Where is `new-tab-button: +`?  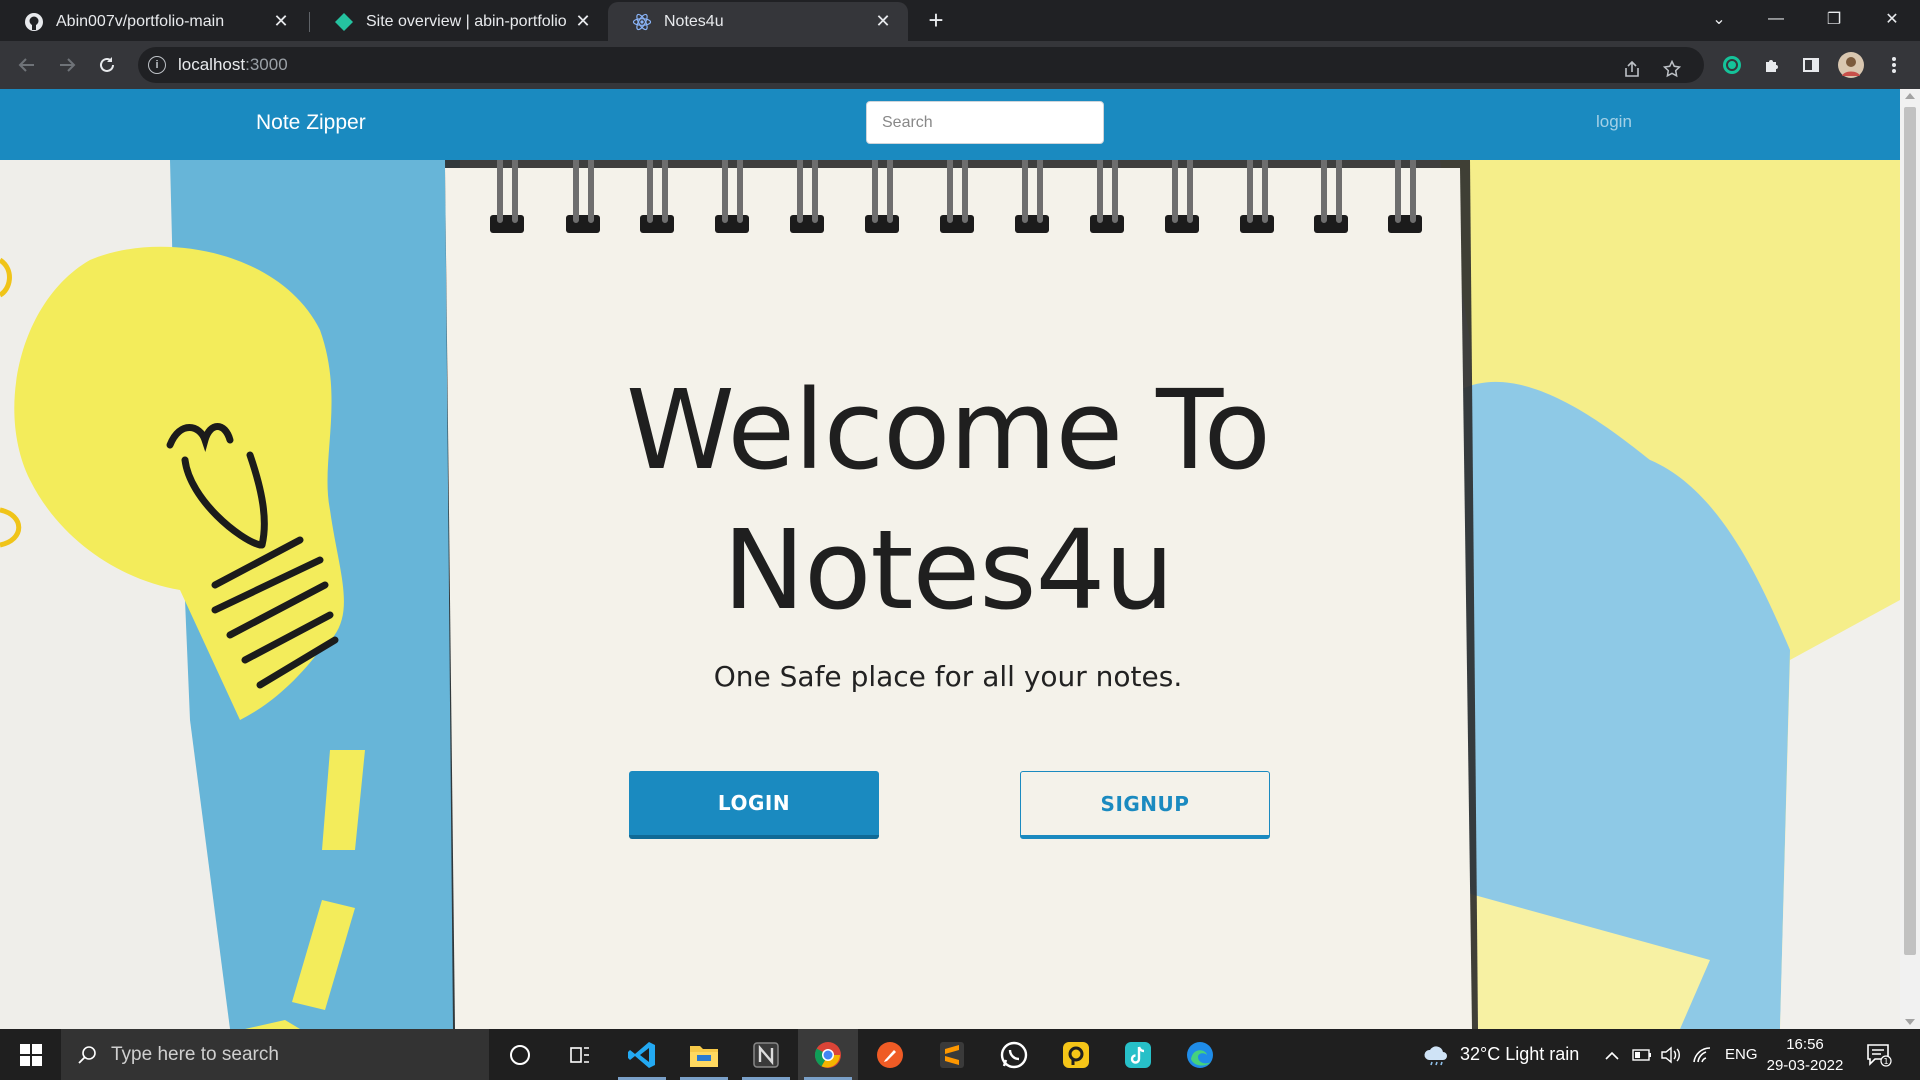 new-tab-button: + is located at coordinates (936, 20).